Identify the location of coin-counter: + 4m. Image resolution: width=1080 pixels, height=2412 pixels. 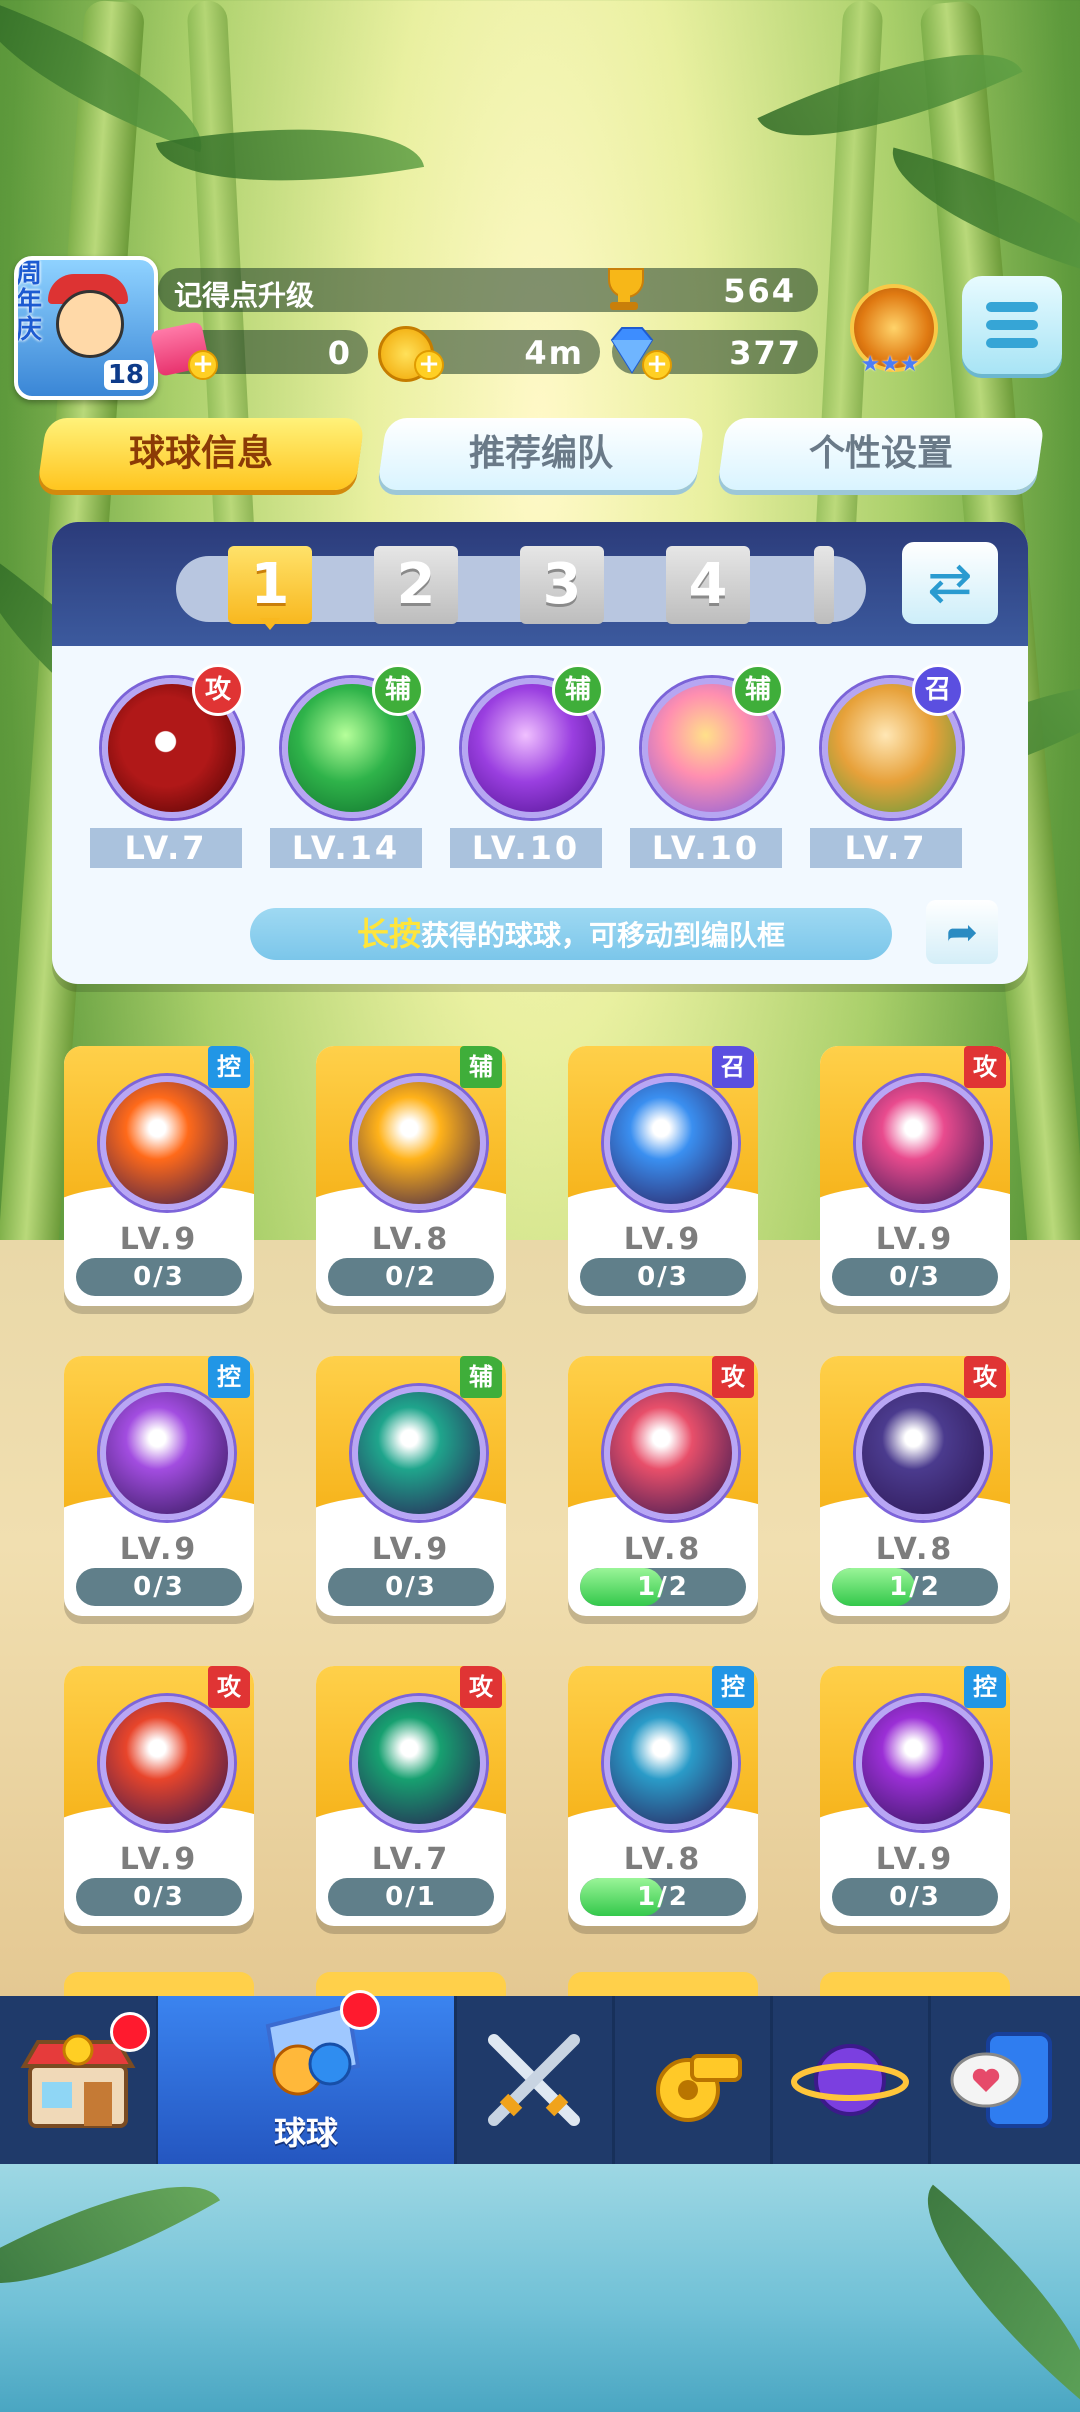
(489, 354).